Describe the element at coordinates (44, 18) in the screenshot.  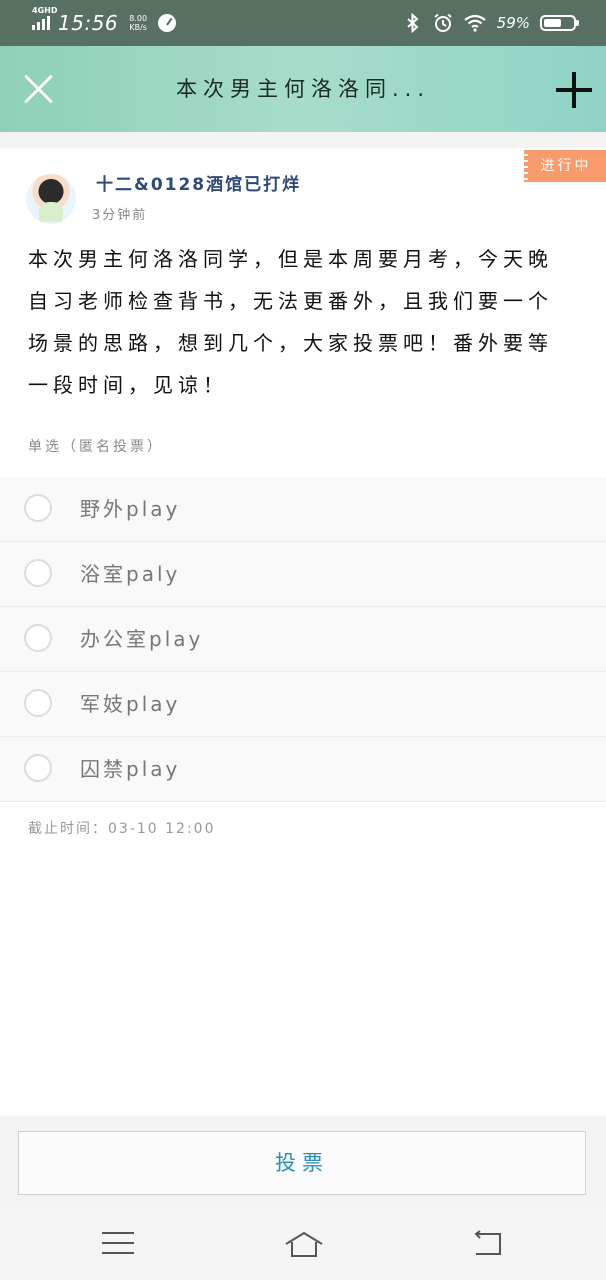
I see `signal-icon: 4GHD` at that location.